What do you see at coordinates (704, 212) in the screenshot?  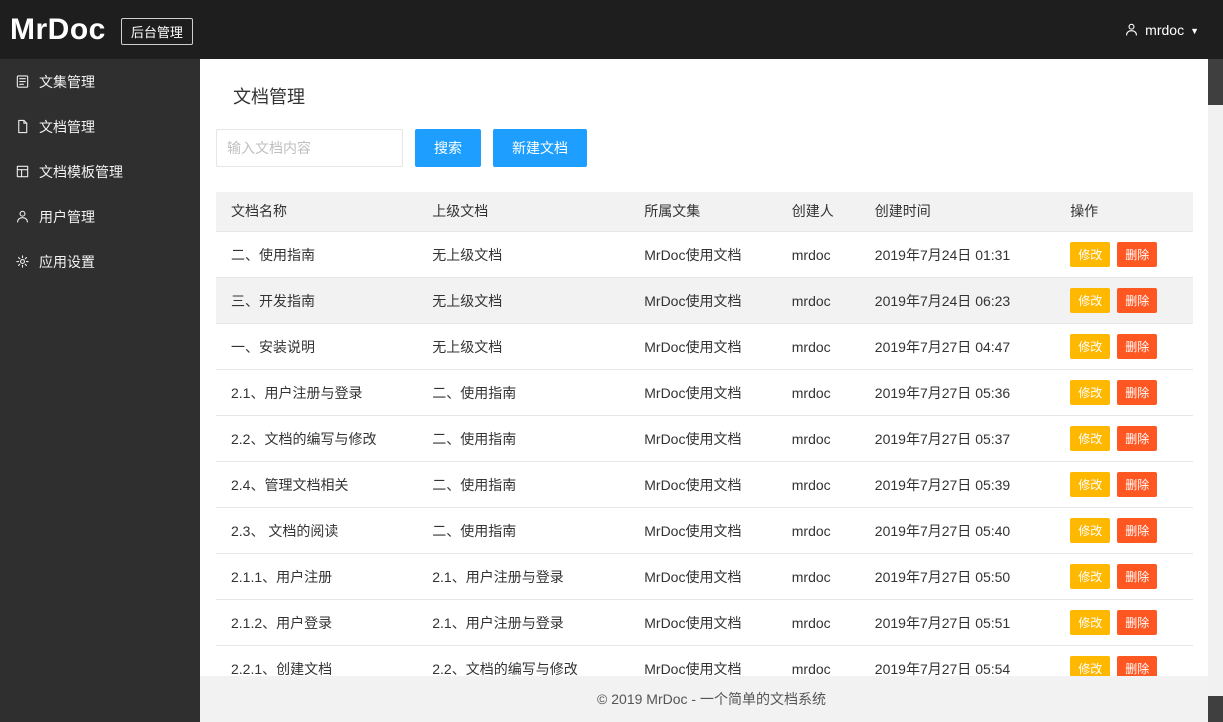 I see `table-header-row: 文档名称 上级文档 所属文集 创建人 创建时间 操作` at bounding box center [704, 212].